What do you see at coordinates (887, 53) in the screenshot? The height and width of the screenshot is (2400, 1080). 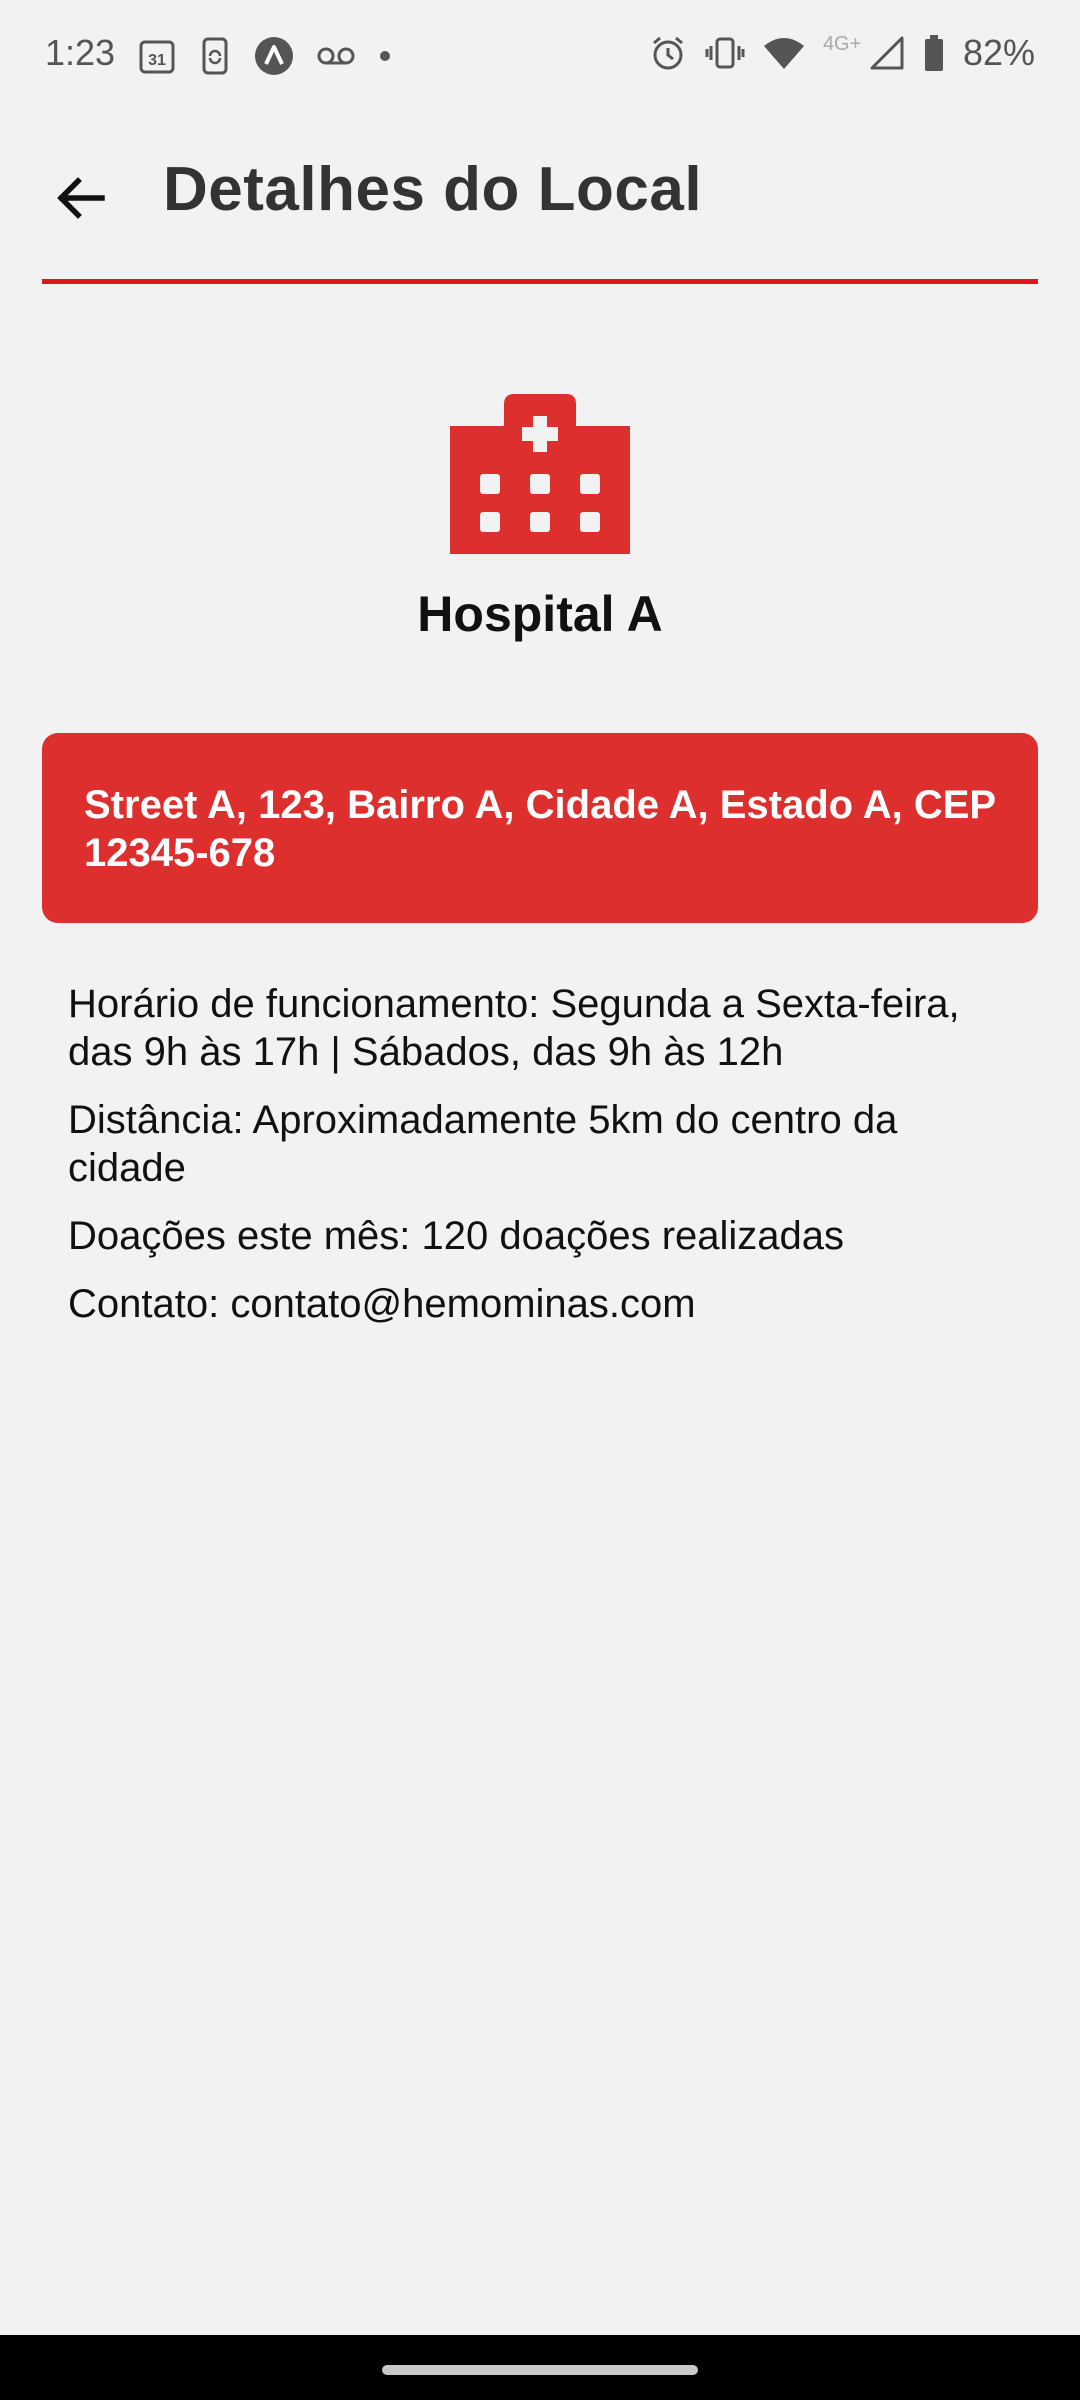 I see `signal-icon` at bounding box center [887, 53].